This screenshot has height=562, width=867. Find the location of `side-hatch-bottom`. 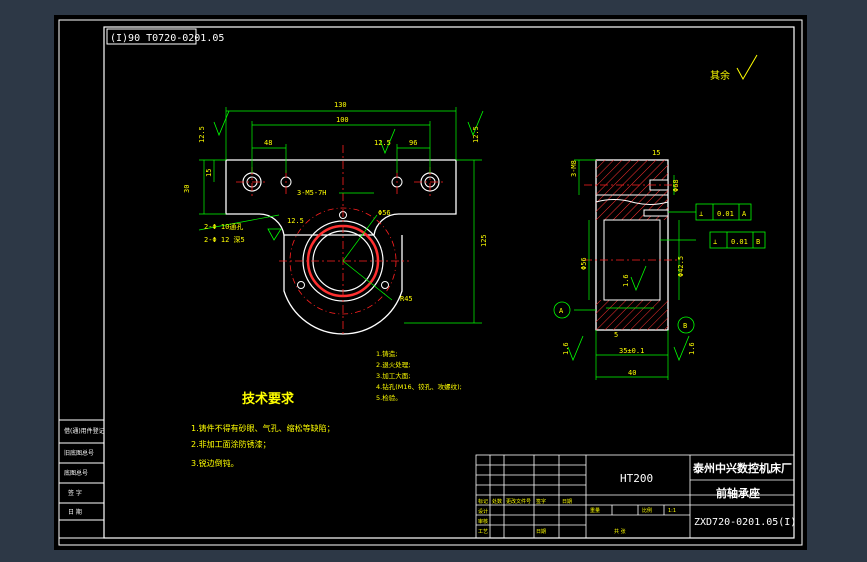

side-hatch-bottom is located at coordinates (632, 315).